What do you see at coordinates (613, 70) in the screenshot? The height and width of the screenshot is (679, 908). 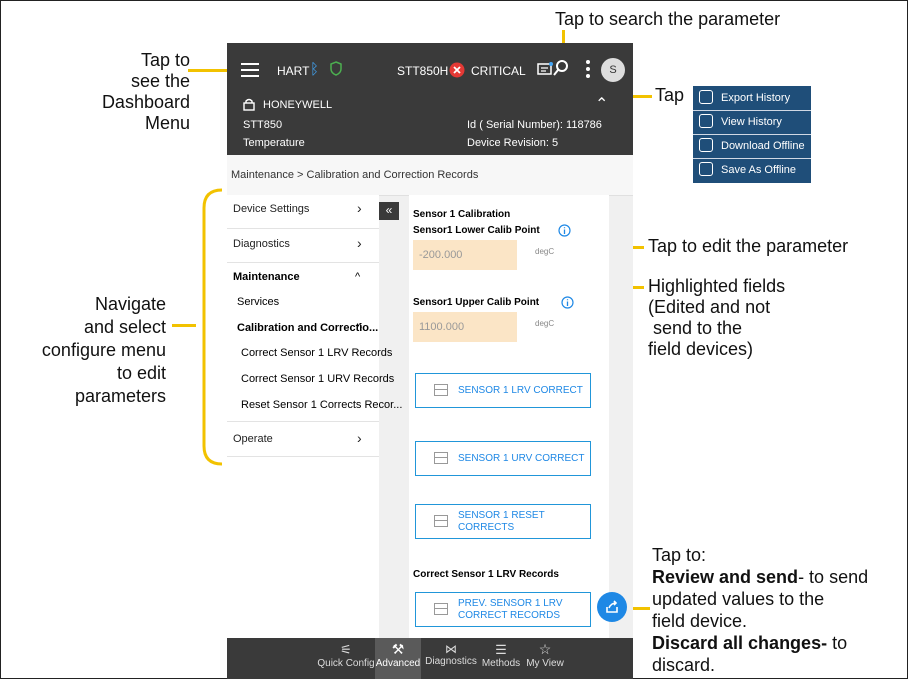 I see `avatar: S` at bounding box center [613, 70].